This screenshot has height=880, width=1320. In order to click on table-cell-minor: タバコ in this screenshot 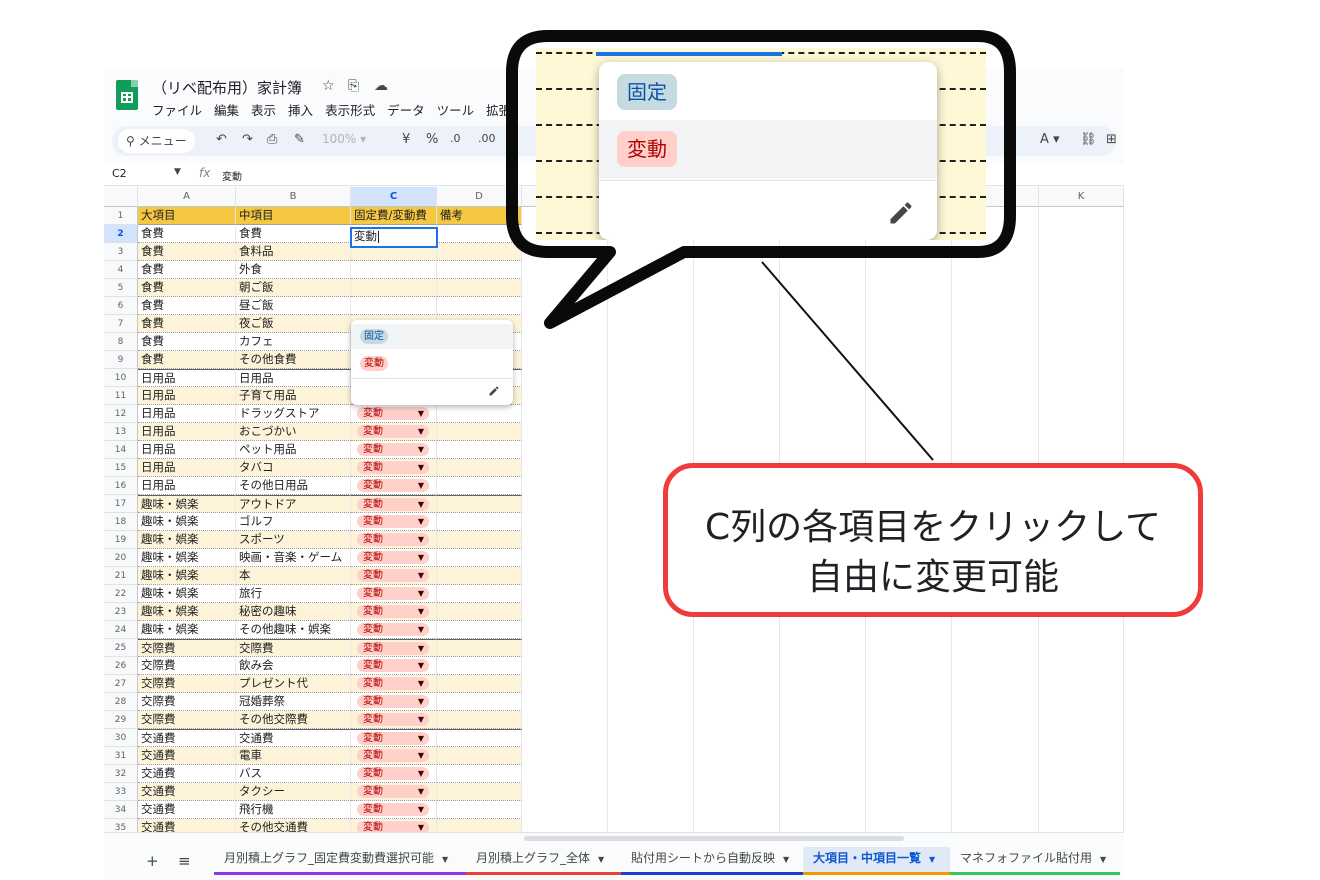, I will do `click(293, 468)`.